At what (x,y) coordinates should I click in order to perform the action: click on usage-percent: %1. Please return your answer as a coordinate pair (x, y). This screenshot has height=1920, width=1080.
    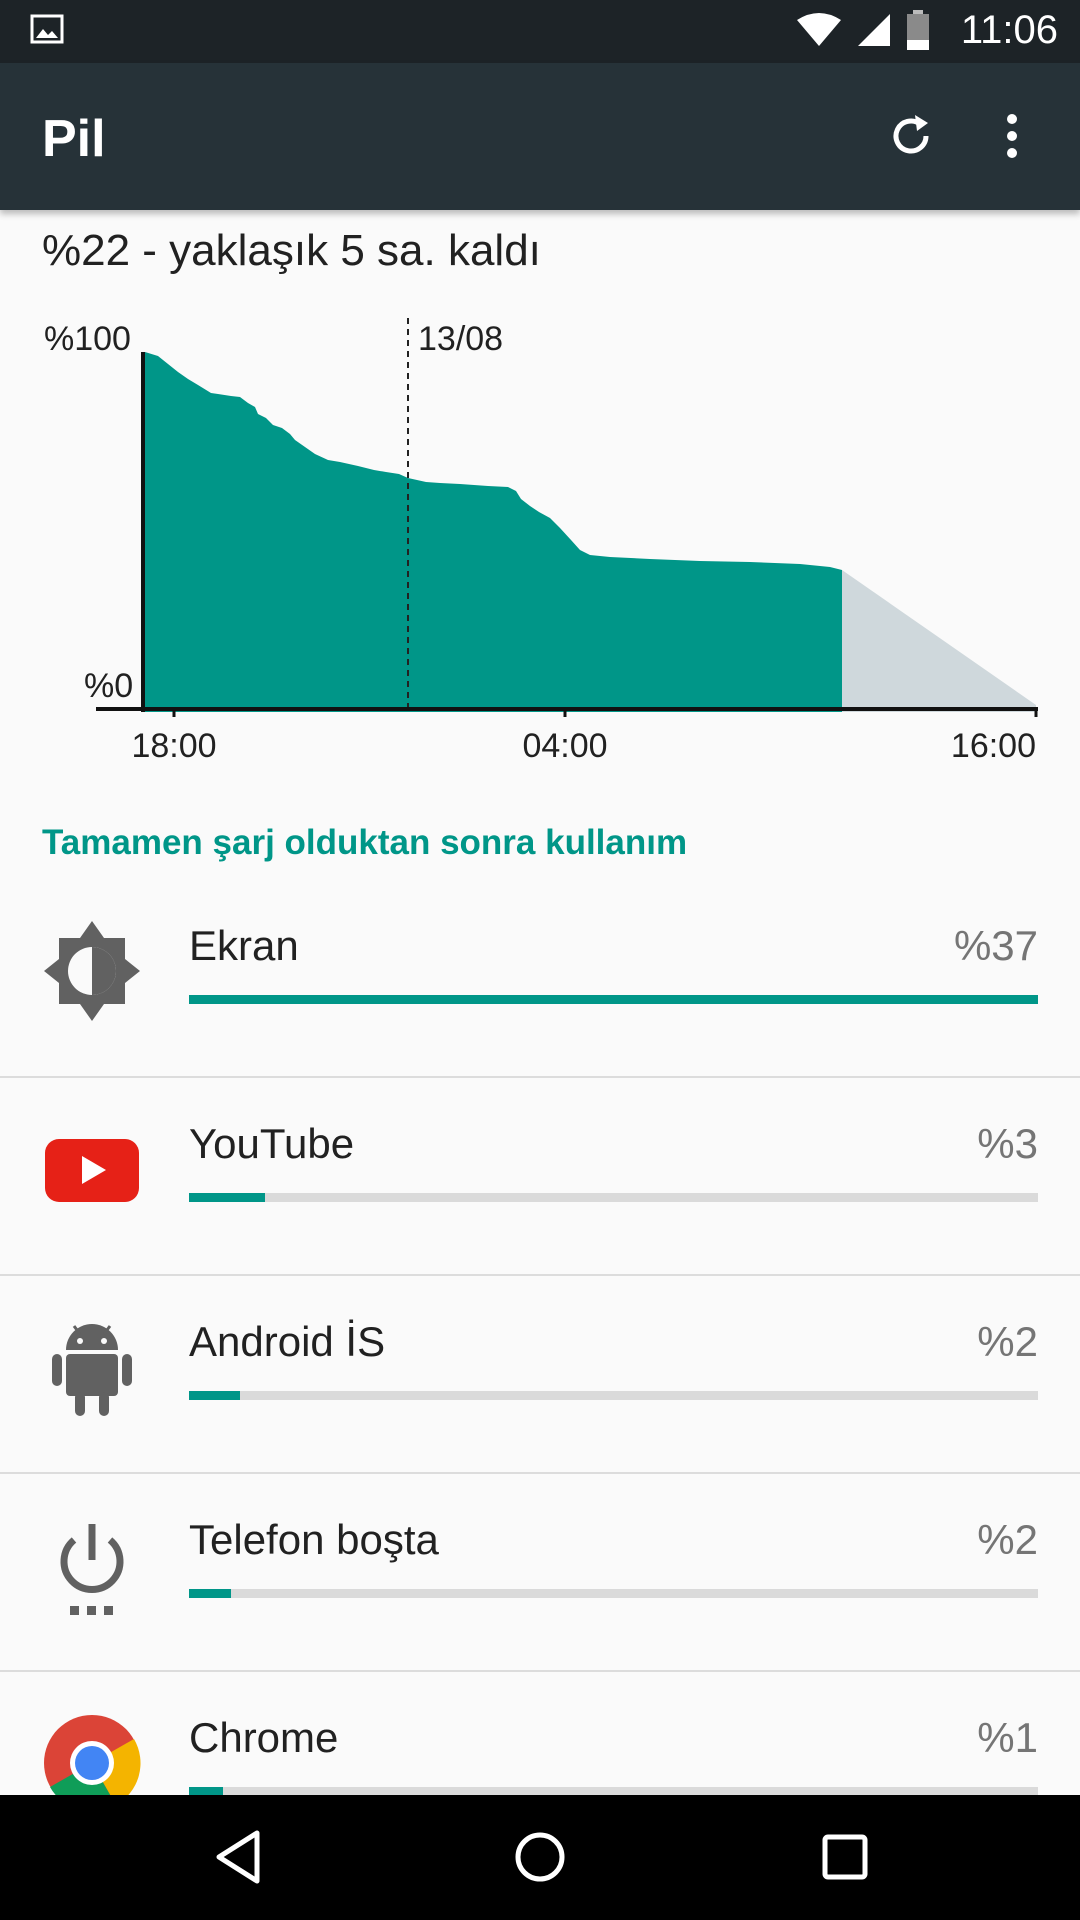
    Looking at the image, I should click on (1007, 1737).